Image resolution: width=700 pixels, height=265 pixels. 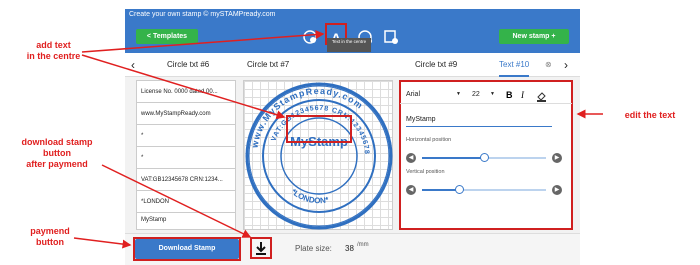 What do you see at coordinates (485, 94) in the screenshot?
I see `size-select: 22 ▼` at bounding box center [485, 94].